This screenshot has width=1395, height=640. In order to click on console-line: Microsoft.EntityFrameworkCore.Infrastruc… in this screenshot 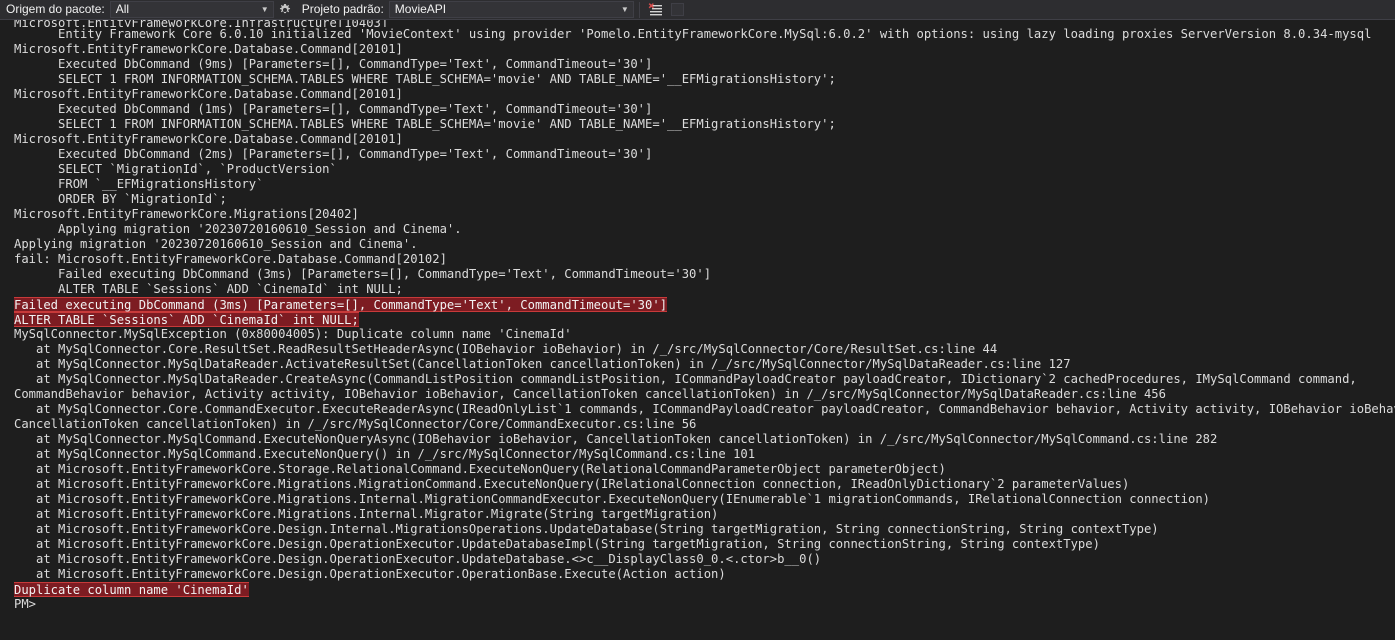, I will do `click(201, 23)`.